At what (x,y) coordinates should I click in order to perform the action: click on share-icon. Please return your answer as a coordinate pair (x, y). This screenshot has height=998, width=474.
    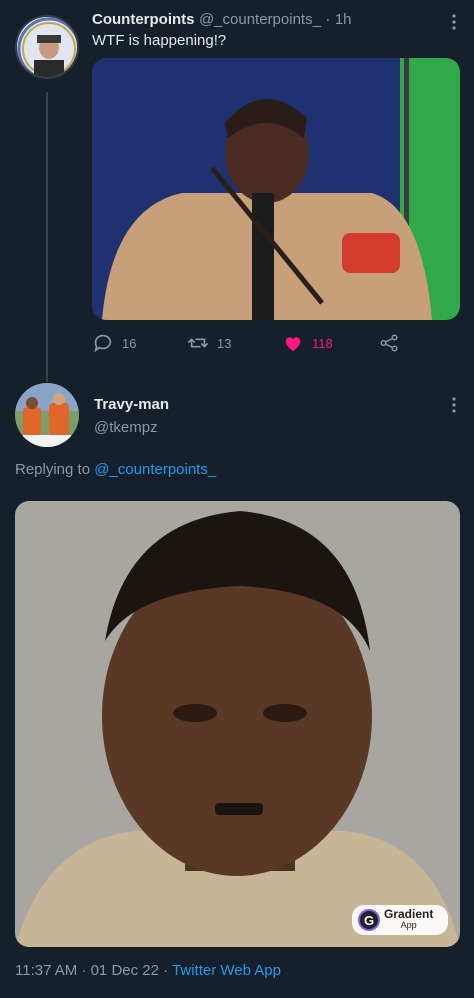
    Looking at the image, I should click on (389, 343).